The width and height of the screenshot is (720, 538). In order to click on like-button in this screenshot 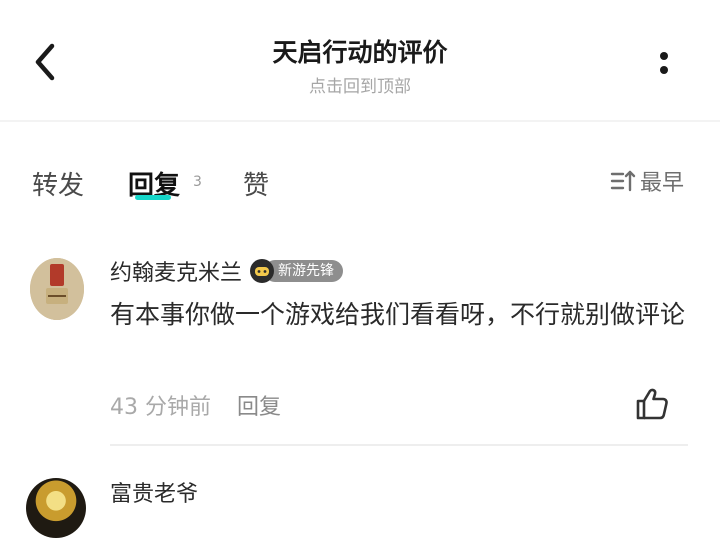, I will do `click(652, 404)`.